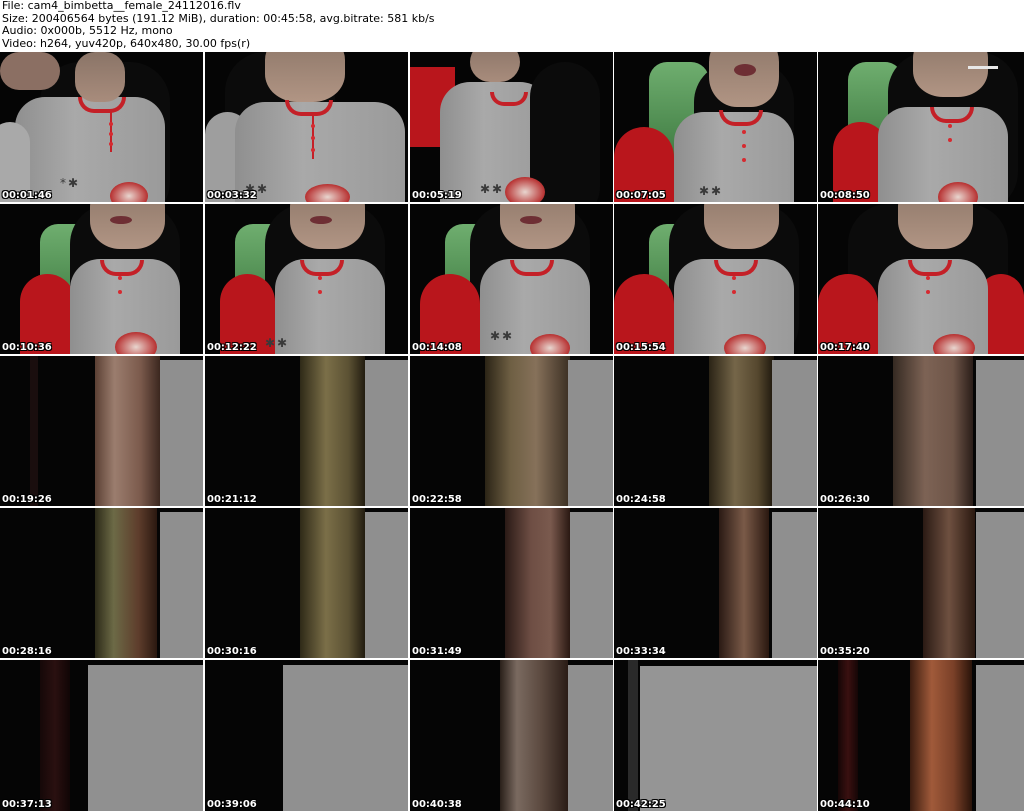 The image size is (1024, 811). I want to click on thumbnail-timestamp: 00:14:08, so click(437, 347).